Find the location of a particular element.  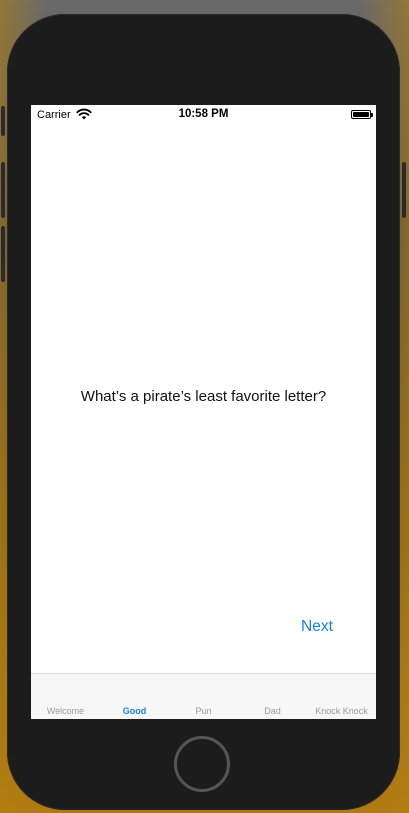

tab-bar: Welcome Good Pun Dad Knock Knock is located at coordinates (203, 696).